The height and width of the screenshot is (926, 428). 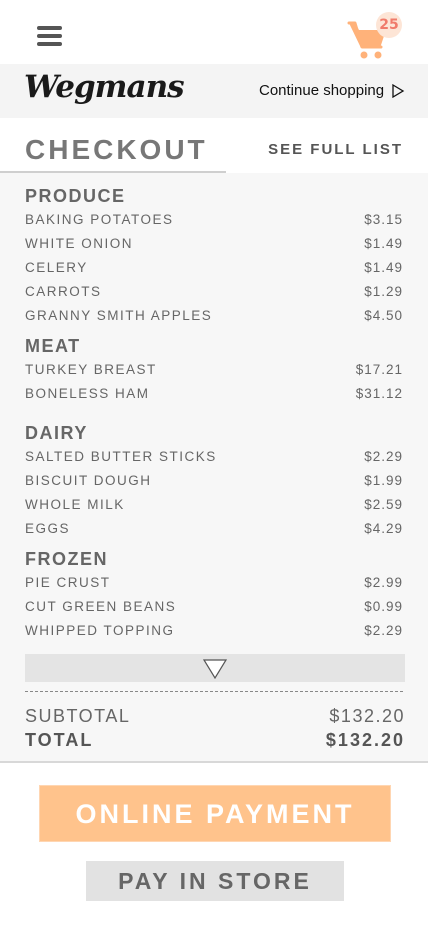 I want to click on list-item: CUT GREEN BEANS $0.99, so click(x=214, y=607).